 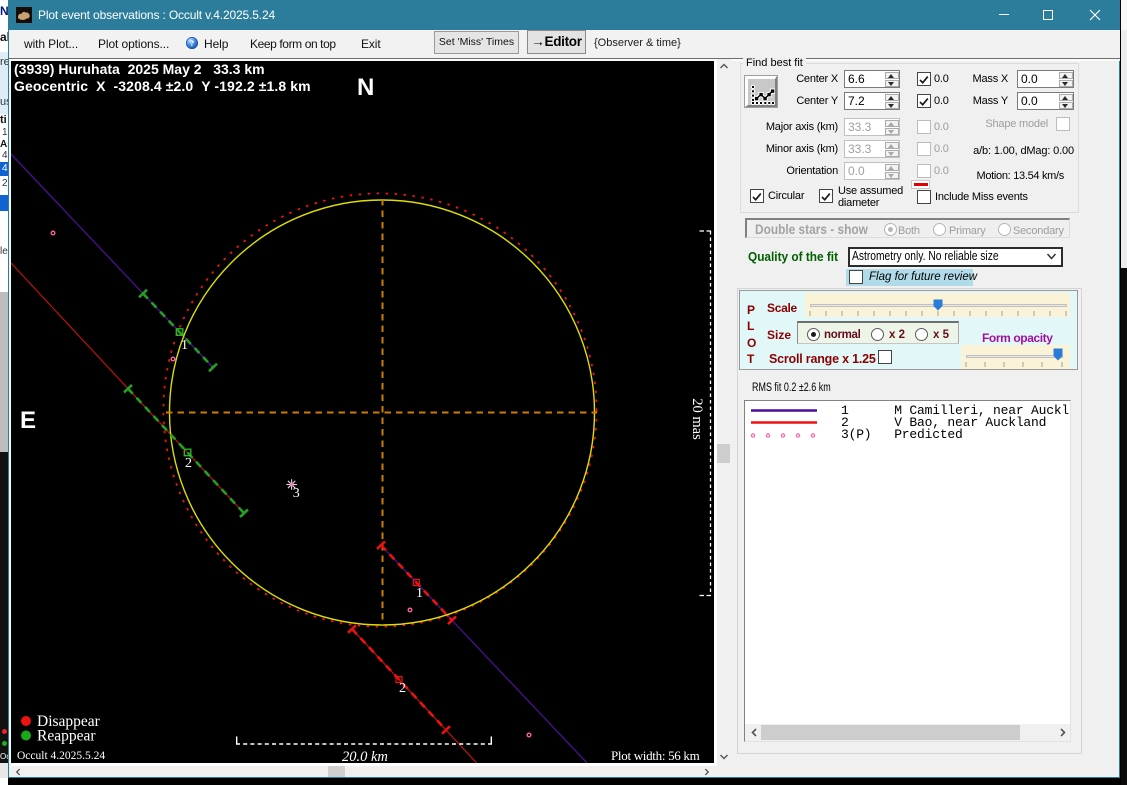 What do you see at coordinates (365, 87) in the screenshot?
I see `svg-text: N` at bounding box center [365, 87].